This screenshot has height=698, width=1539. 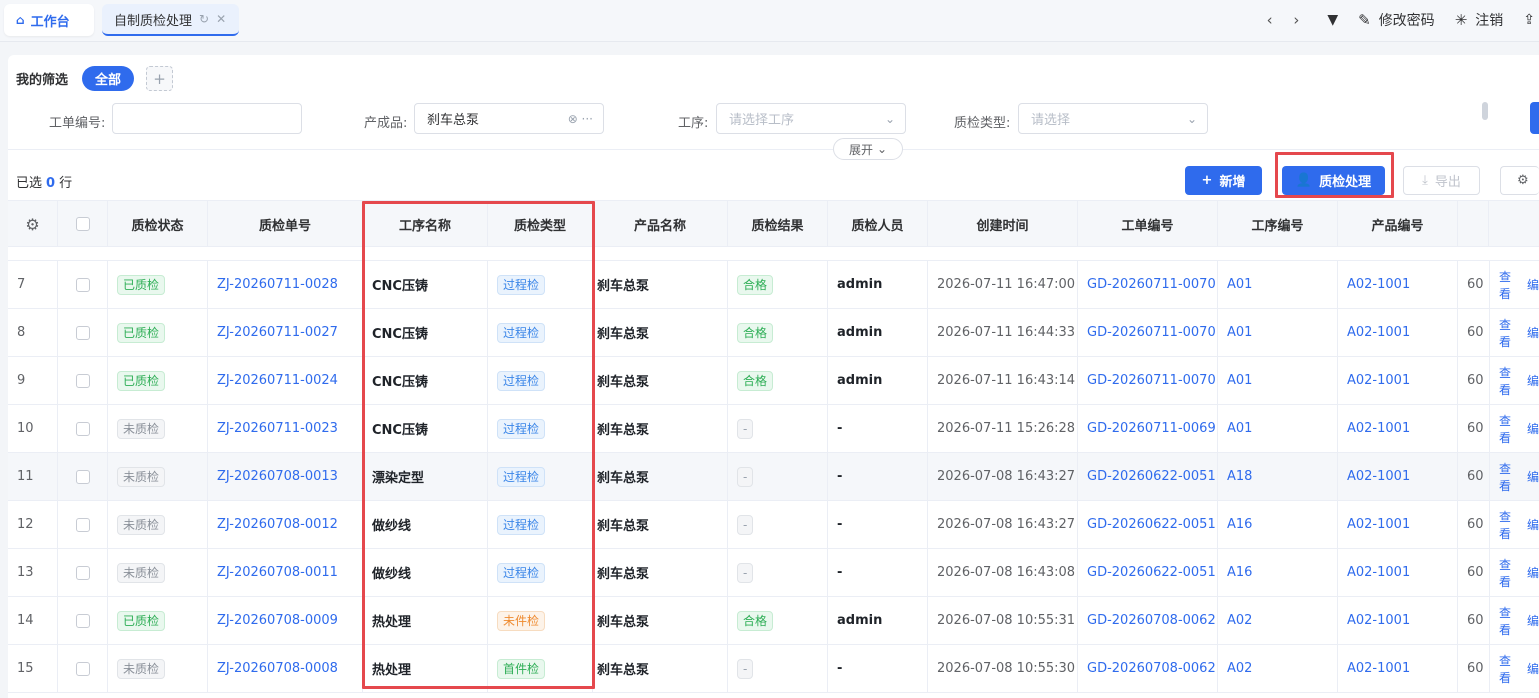 What do you see at coordinates (878, 224) in the screenshot?
I see `header-inspector: 质检人员` at bounding box center [878, 224].